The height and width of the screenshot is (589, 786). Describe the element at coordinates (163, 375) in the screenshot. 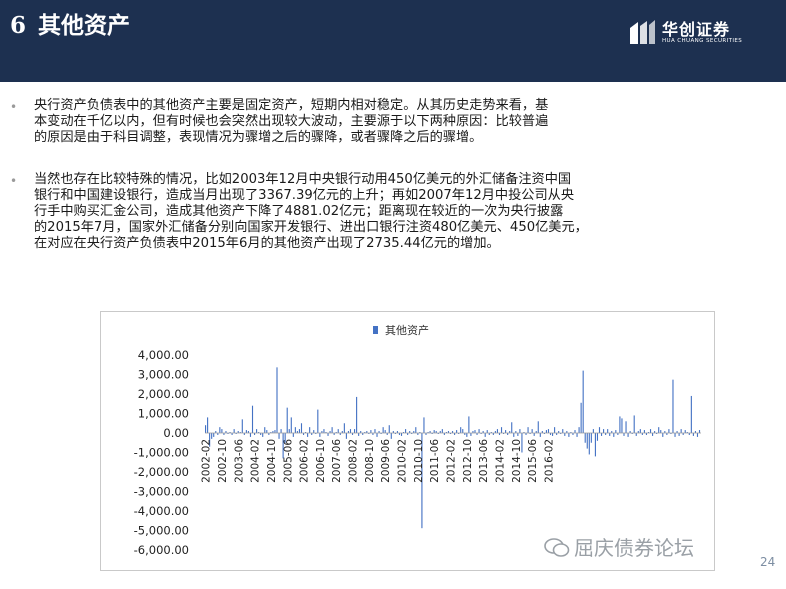

I see `y-tick-label: 3,000.00` at that location.